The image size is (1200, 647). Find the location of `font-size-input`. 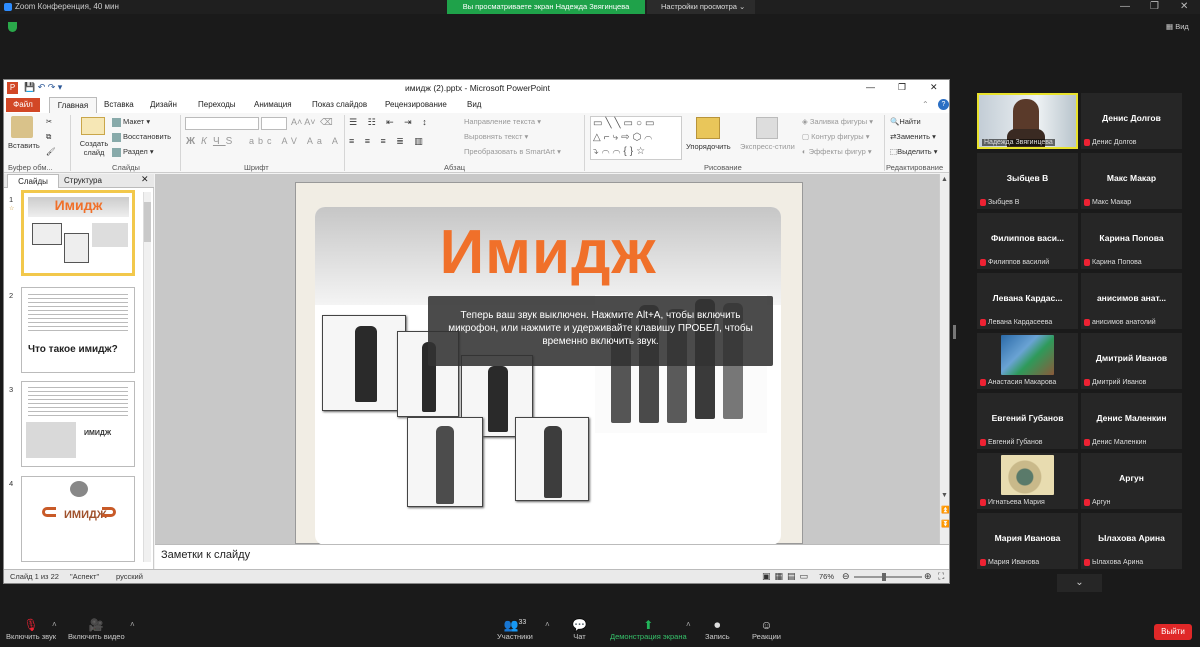

font-size-input is located at coordinates (274, 123).